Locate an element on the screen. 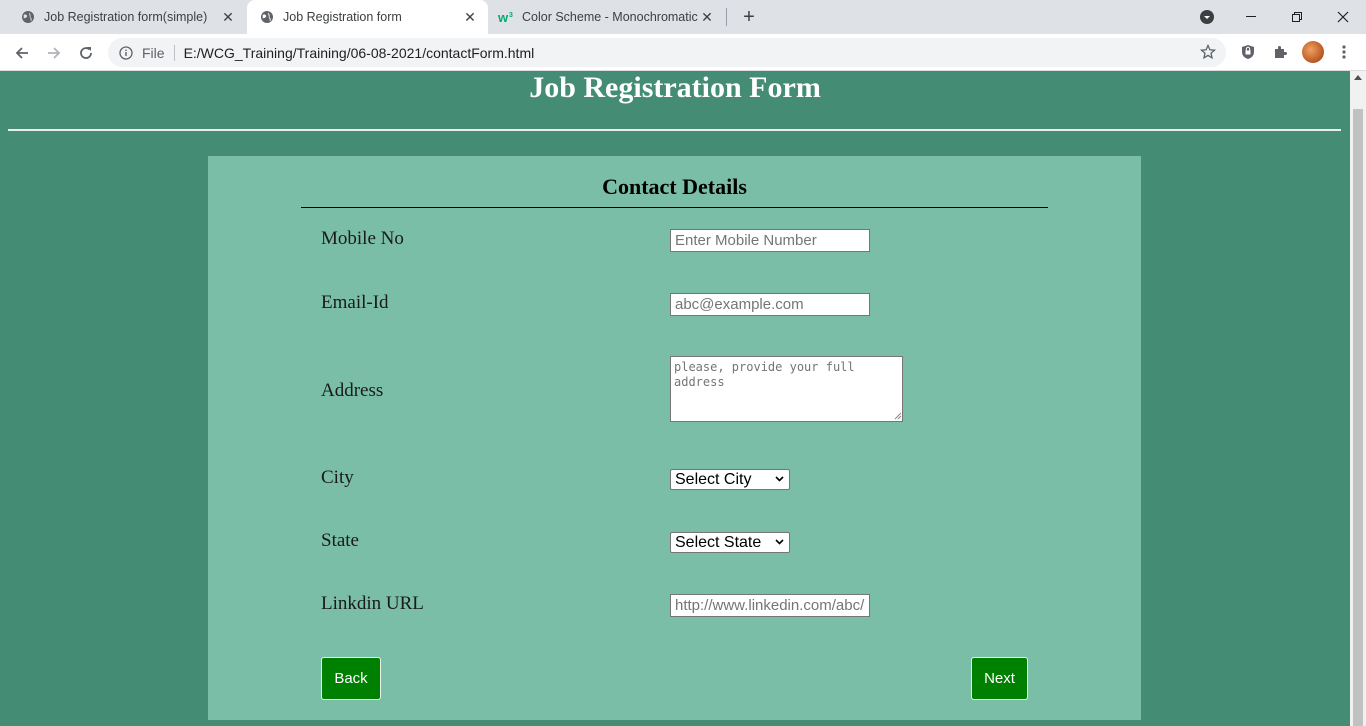  city-label: City is located at coordinates (337, 477).